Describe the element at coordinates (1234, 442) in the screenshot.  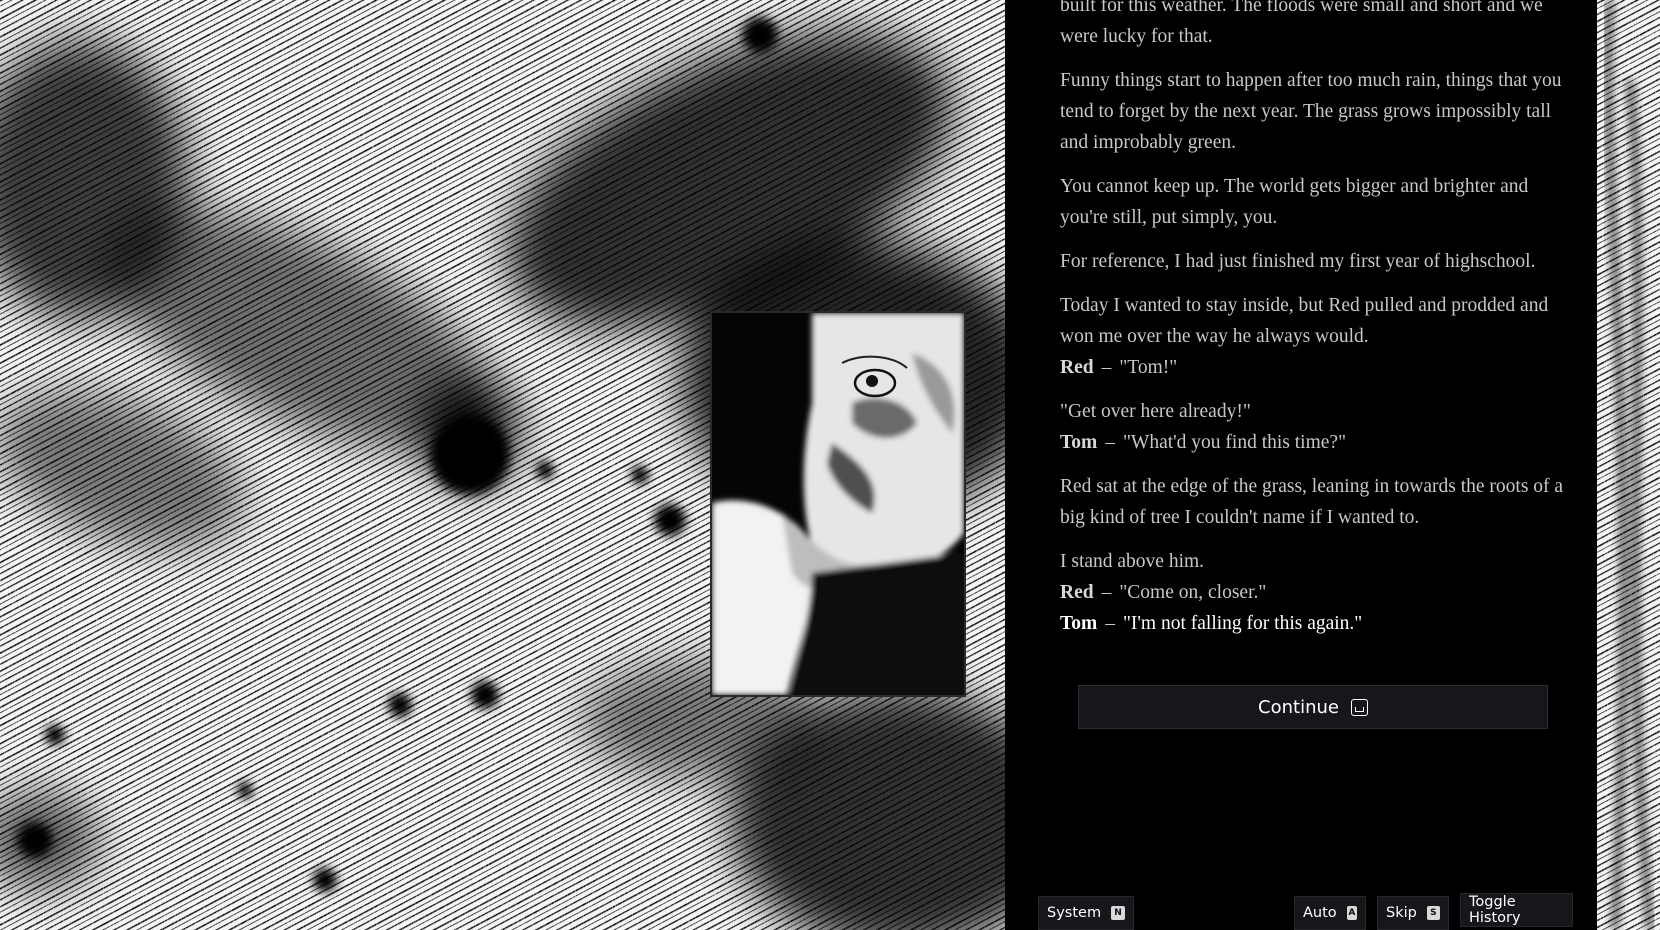
I see `dialogue-text: "What'd you find this time?"` at that location.